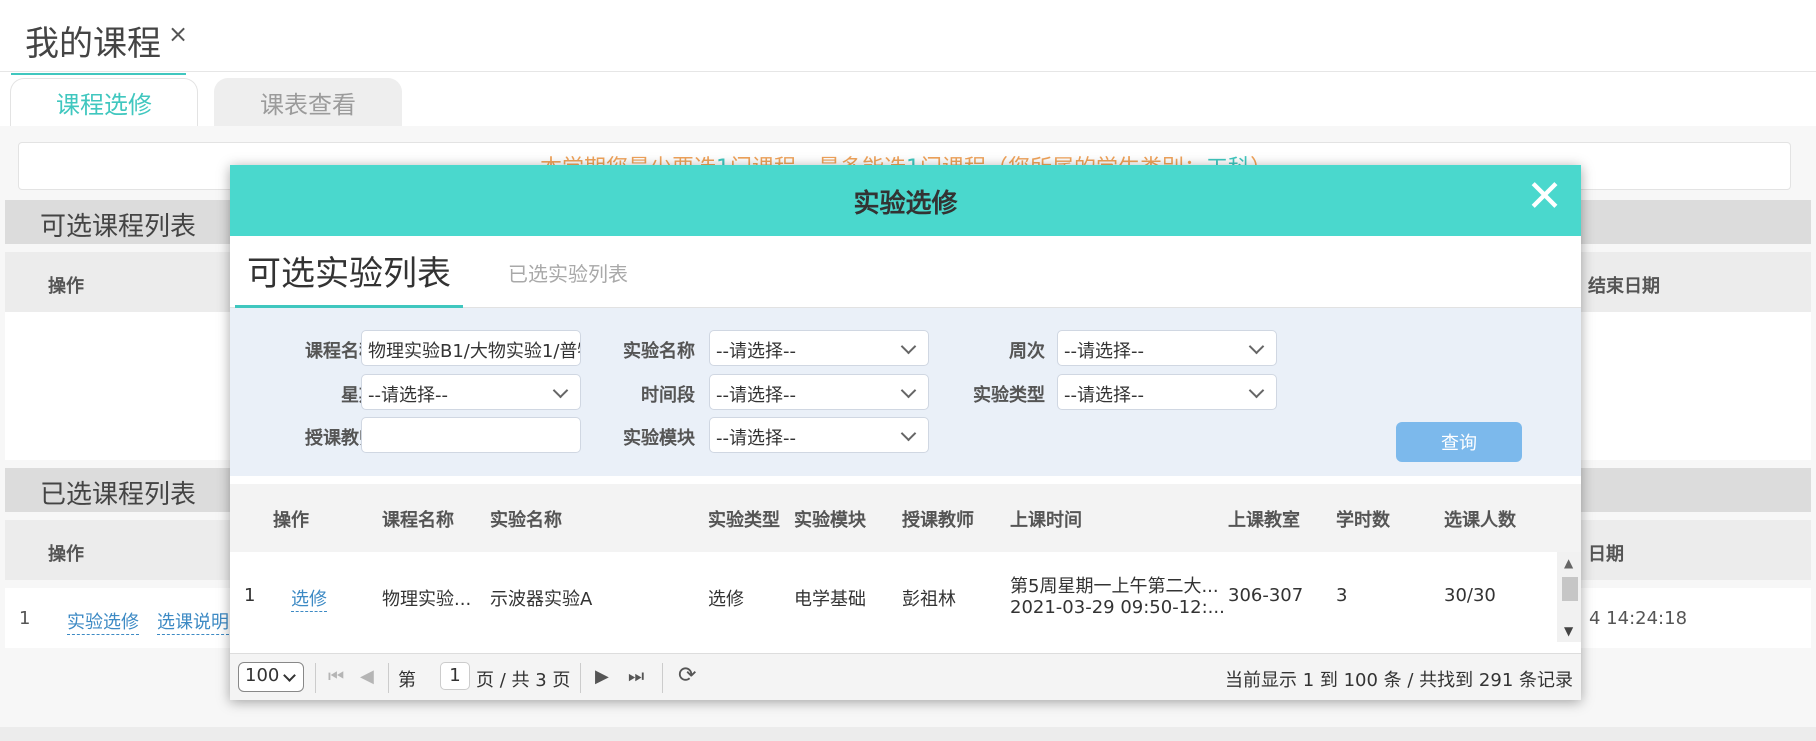 This screenshot has height=741, width=1816. I want to click on page-total: 页 / 共 3 页, so click(523, 680).